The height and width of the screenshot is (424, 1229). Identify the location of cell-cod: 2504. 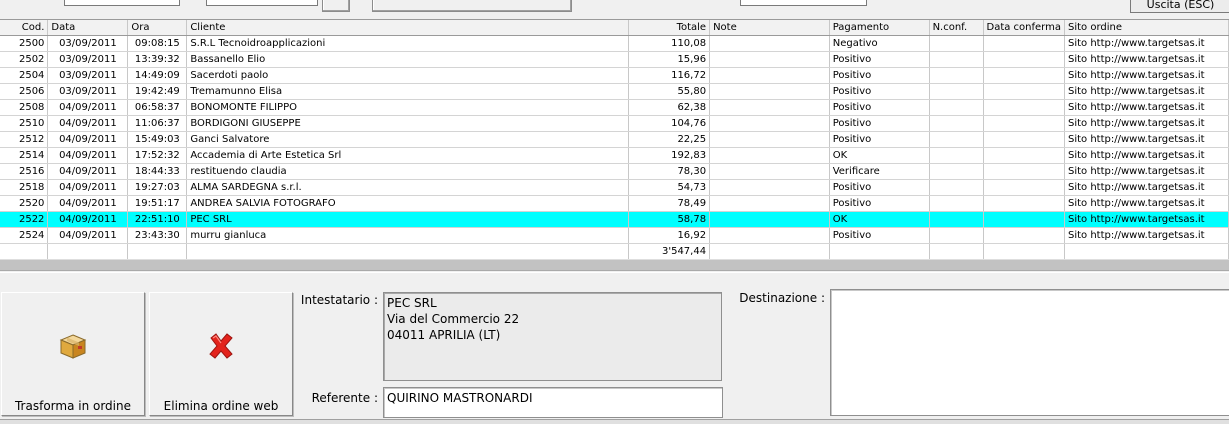
(24, 75).